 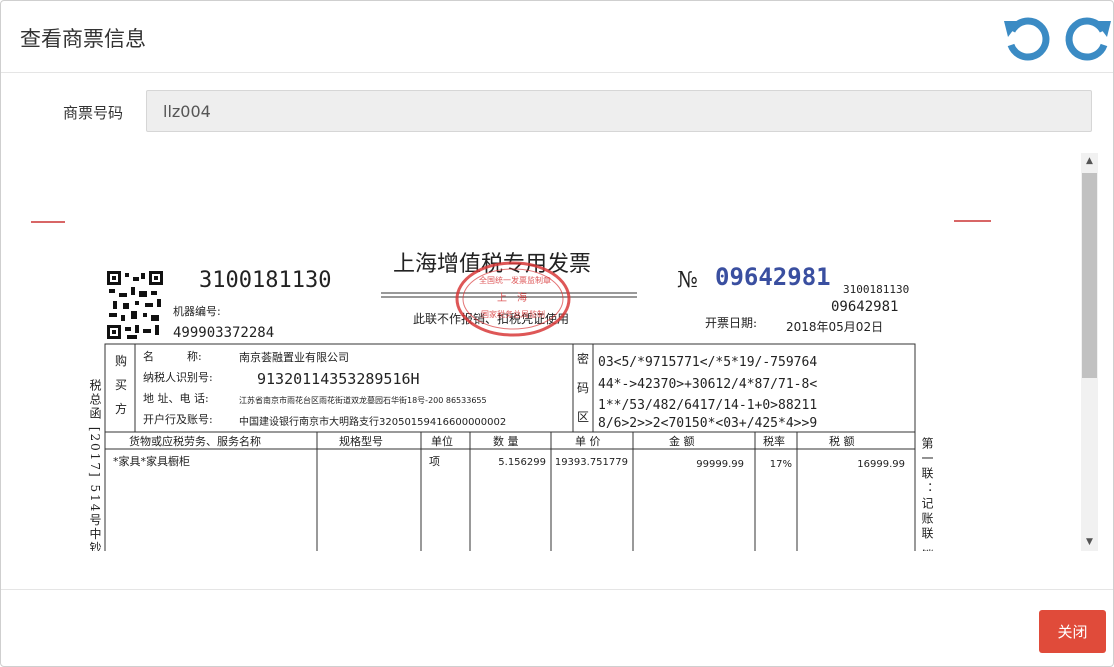 I want to click on buyer-address-value: 江苏省南京市雨花台区雨花街道双龙墓园石华街18号-200 86533655, so click(x=363, y=400).